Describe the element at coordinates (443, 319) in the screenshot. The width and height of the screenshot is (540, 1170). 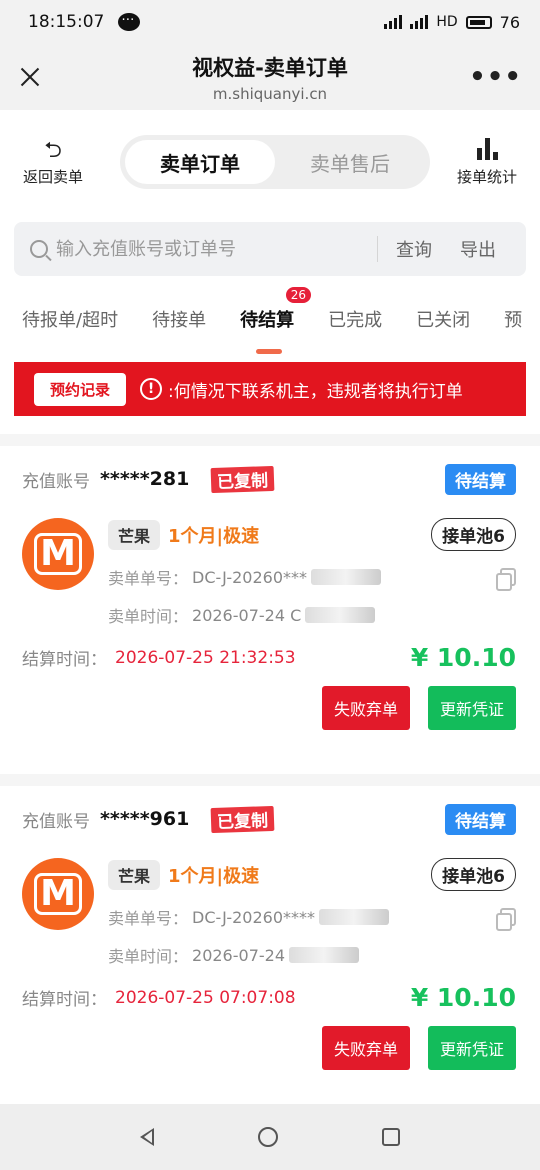
I see `tab-closed: 已关闭` at that location.